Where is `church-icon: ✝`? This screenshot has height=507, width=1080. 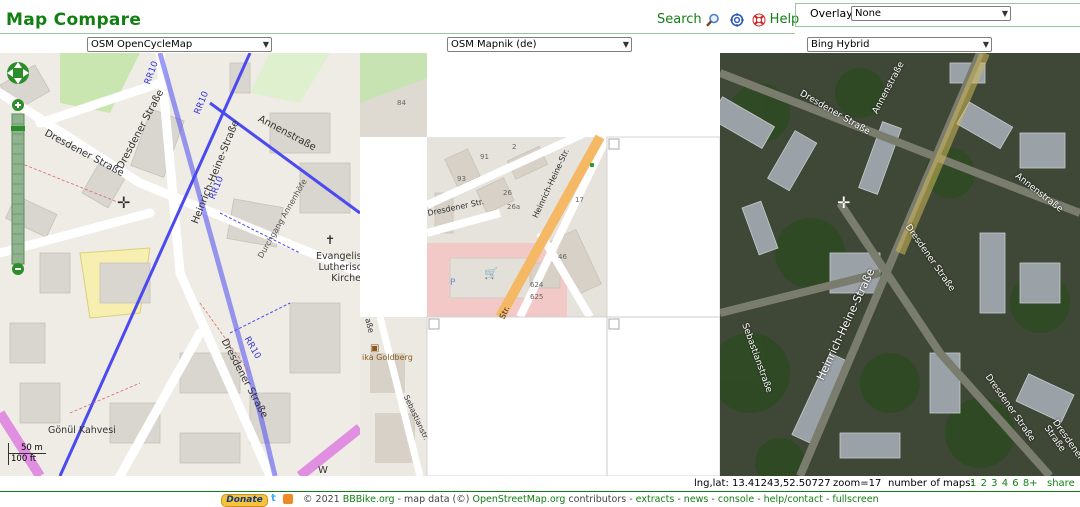 church-icon: ✝ is located at coordinates (330, 240).